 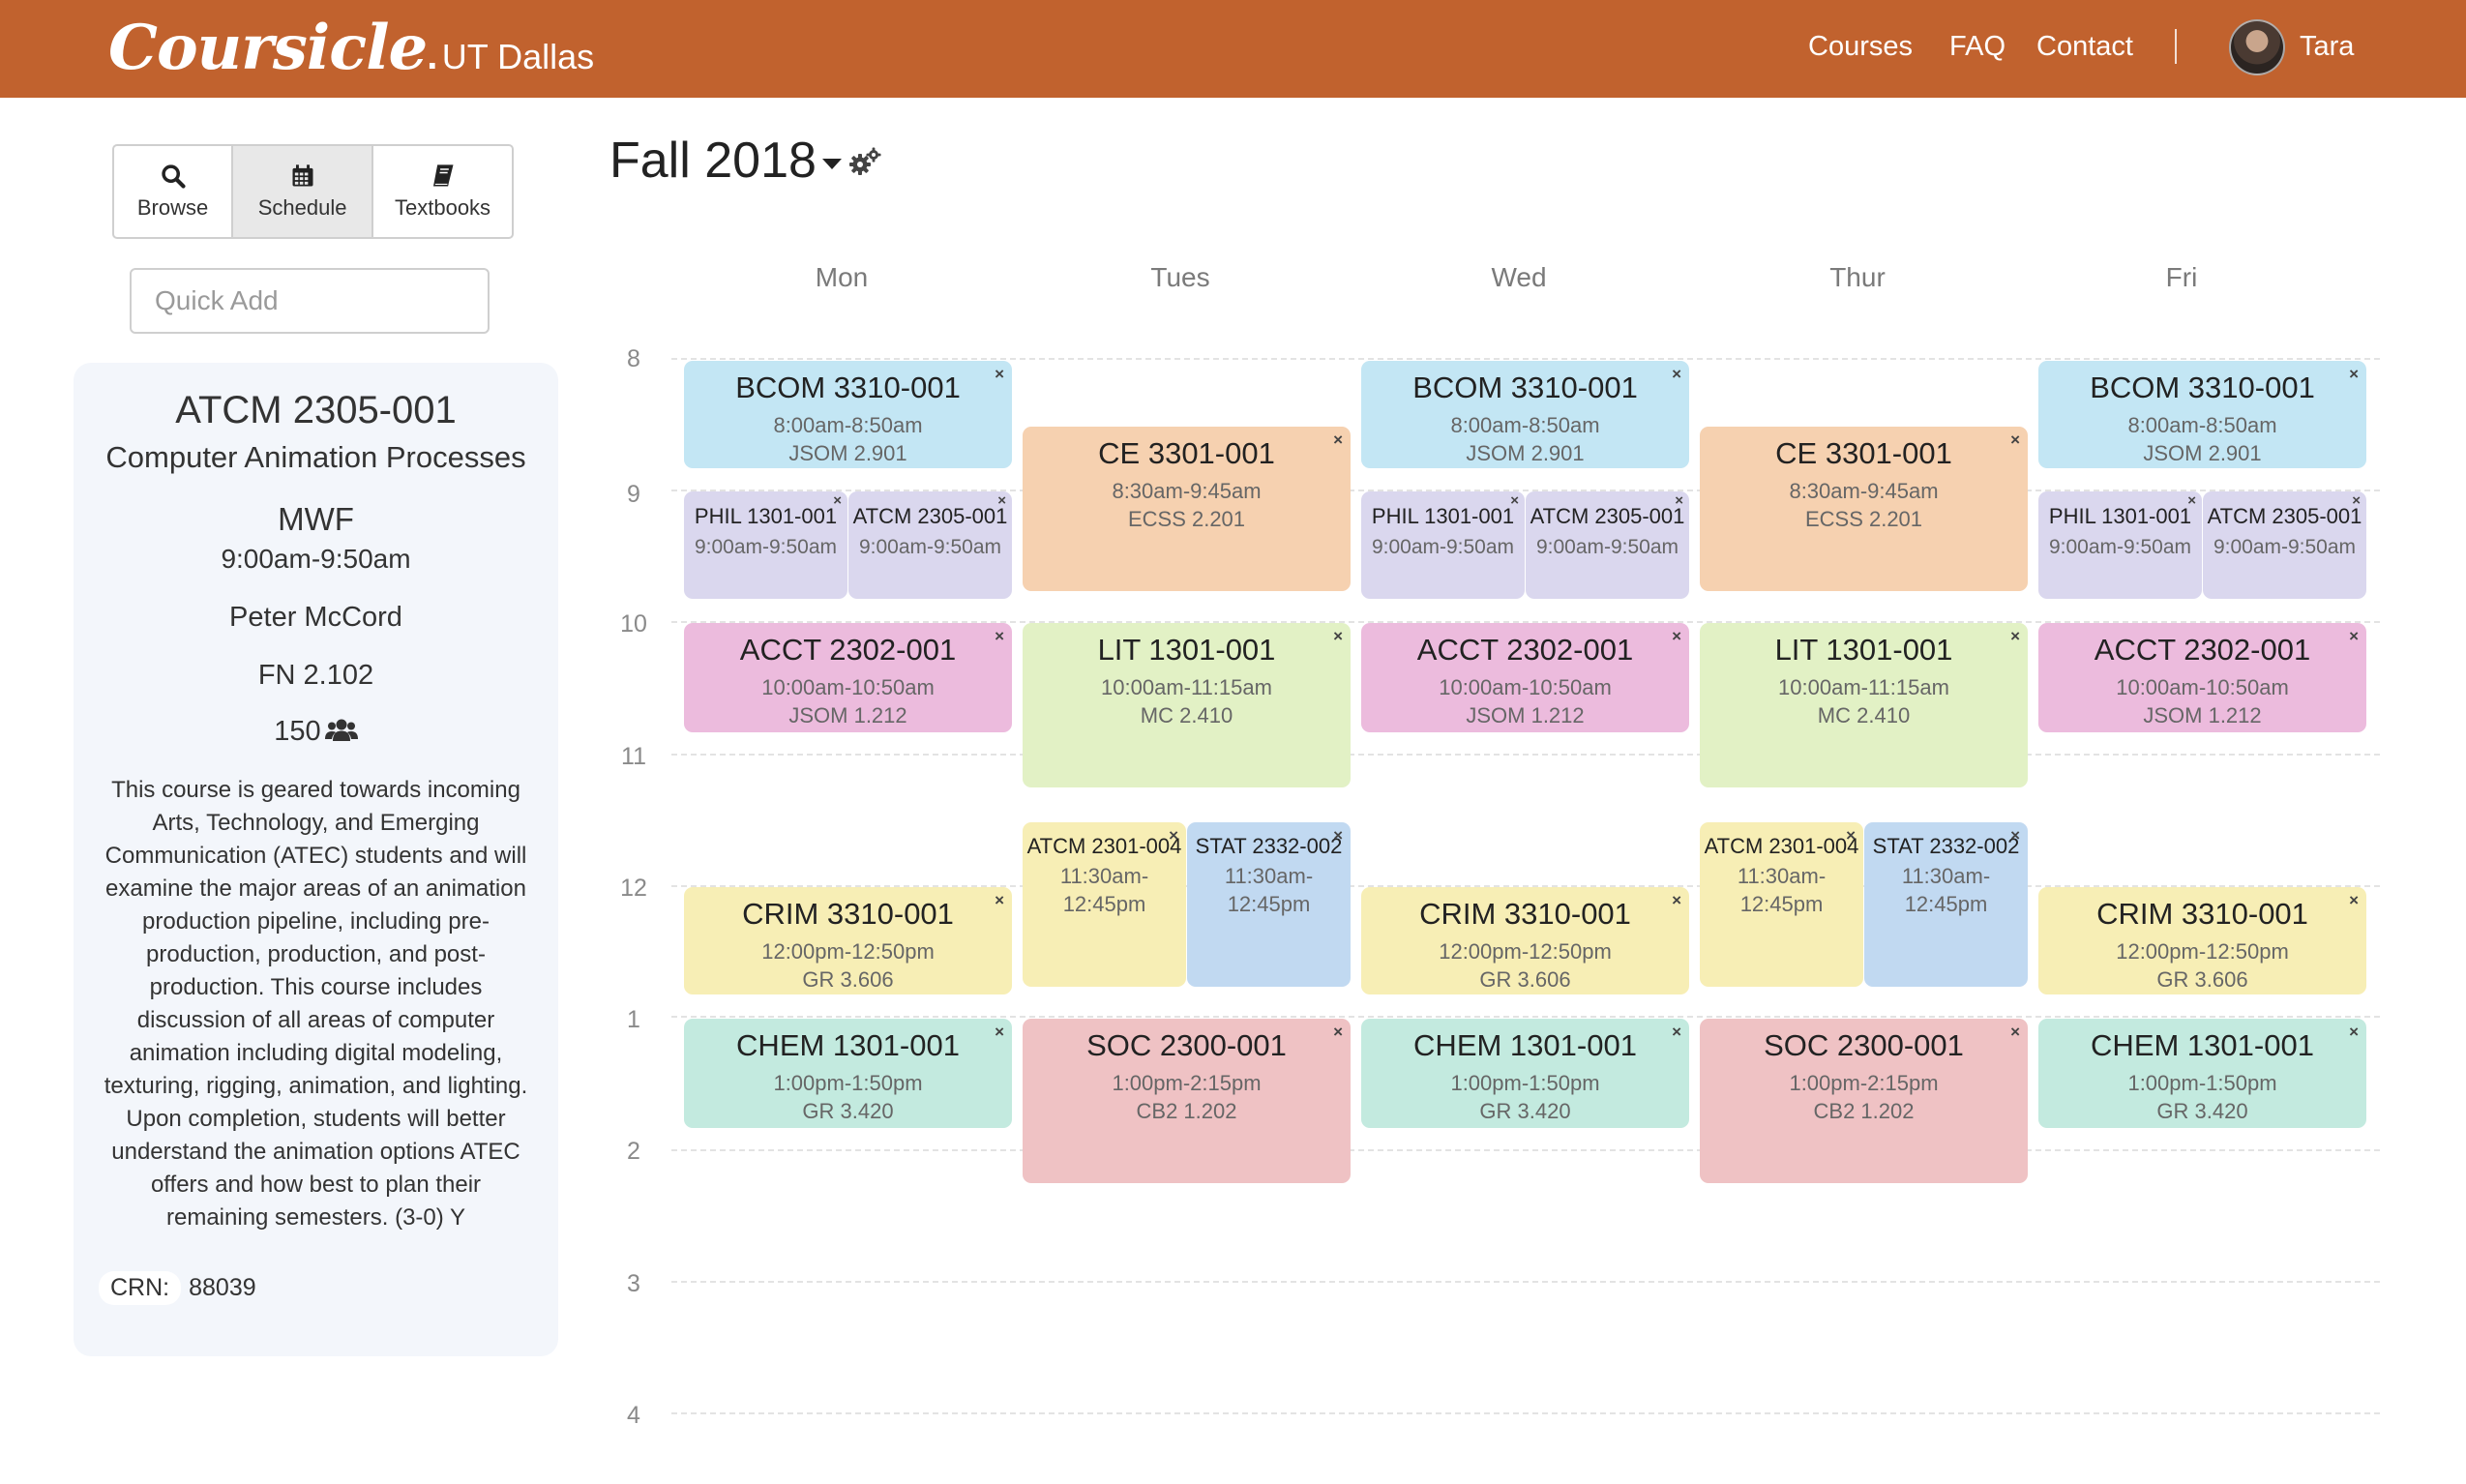 I want to click on crn-value: 88039, so click(x=222, y=1287).